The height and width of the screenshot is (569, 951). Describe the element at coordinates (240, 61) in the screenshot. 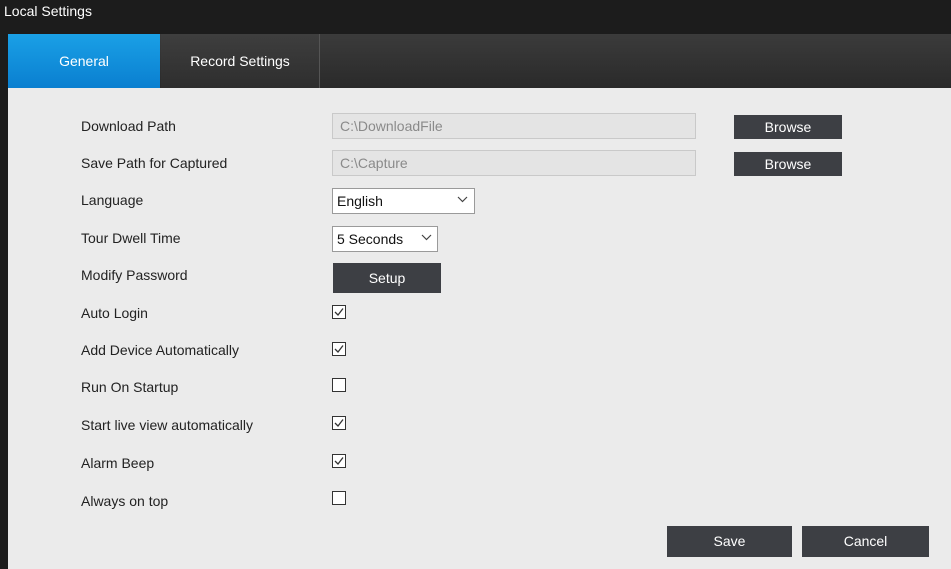

I see `tab-record-settings: Record Settings` at that location.